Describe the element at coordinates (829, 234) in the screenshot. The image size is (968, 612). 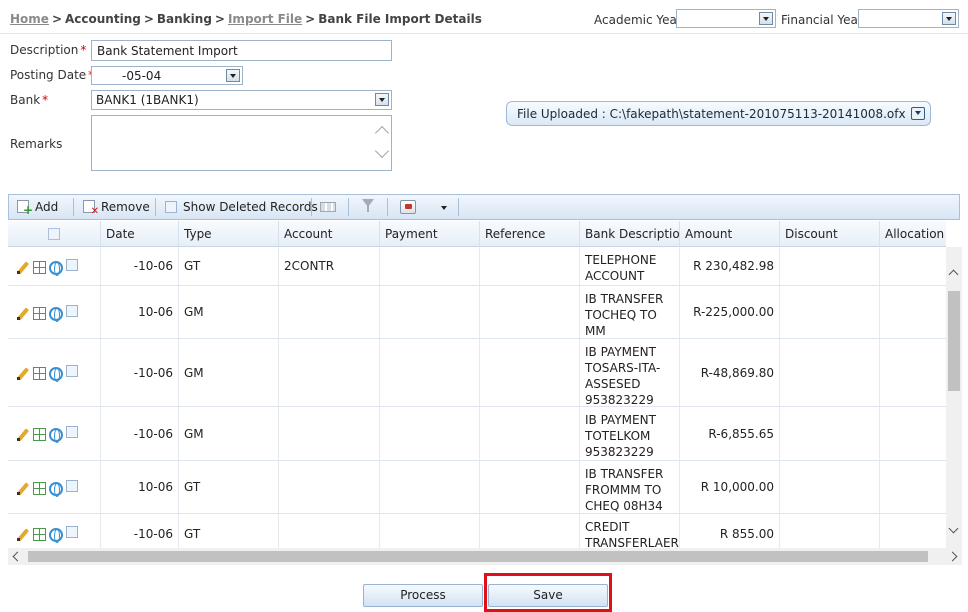
I see `column-header-discount: Discount` at that location.